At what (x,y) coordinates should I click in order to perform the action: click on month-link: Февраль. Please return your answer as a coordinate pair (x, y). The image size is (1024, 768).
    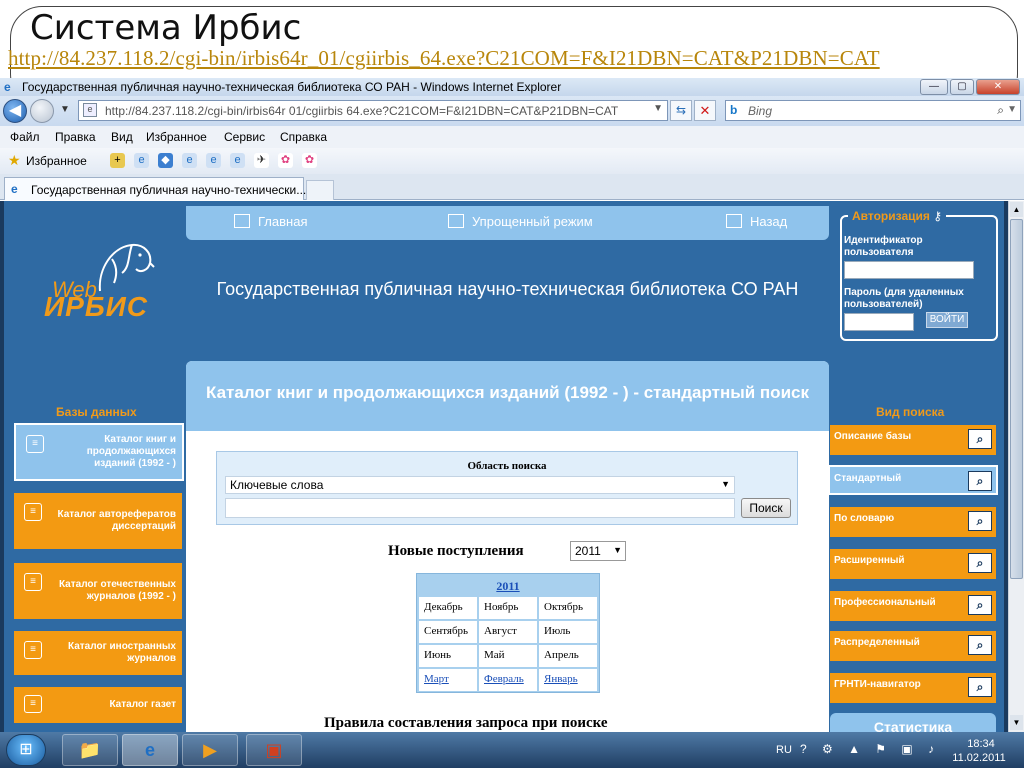
    Looking at the image, I should click on (508, 680).